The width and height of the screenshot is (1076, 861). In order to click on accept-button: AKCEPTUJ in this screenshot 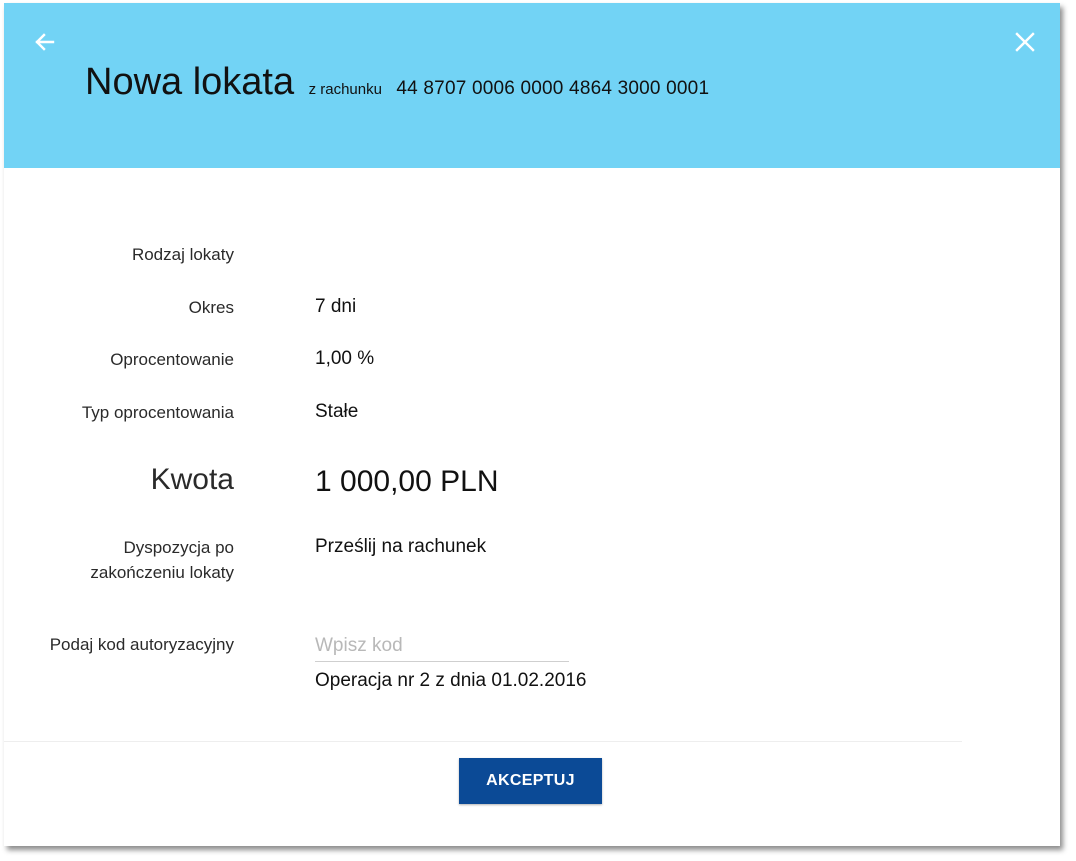, I will do `click(530, 781)`.